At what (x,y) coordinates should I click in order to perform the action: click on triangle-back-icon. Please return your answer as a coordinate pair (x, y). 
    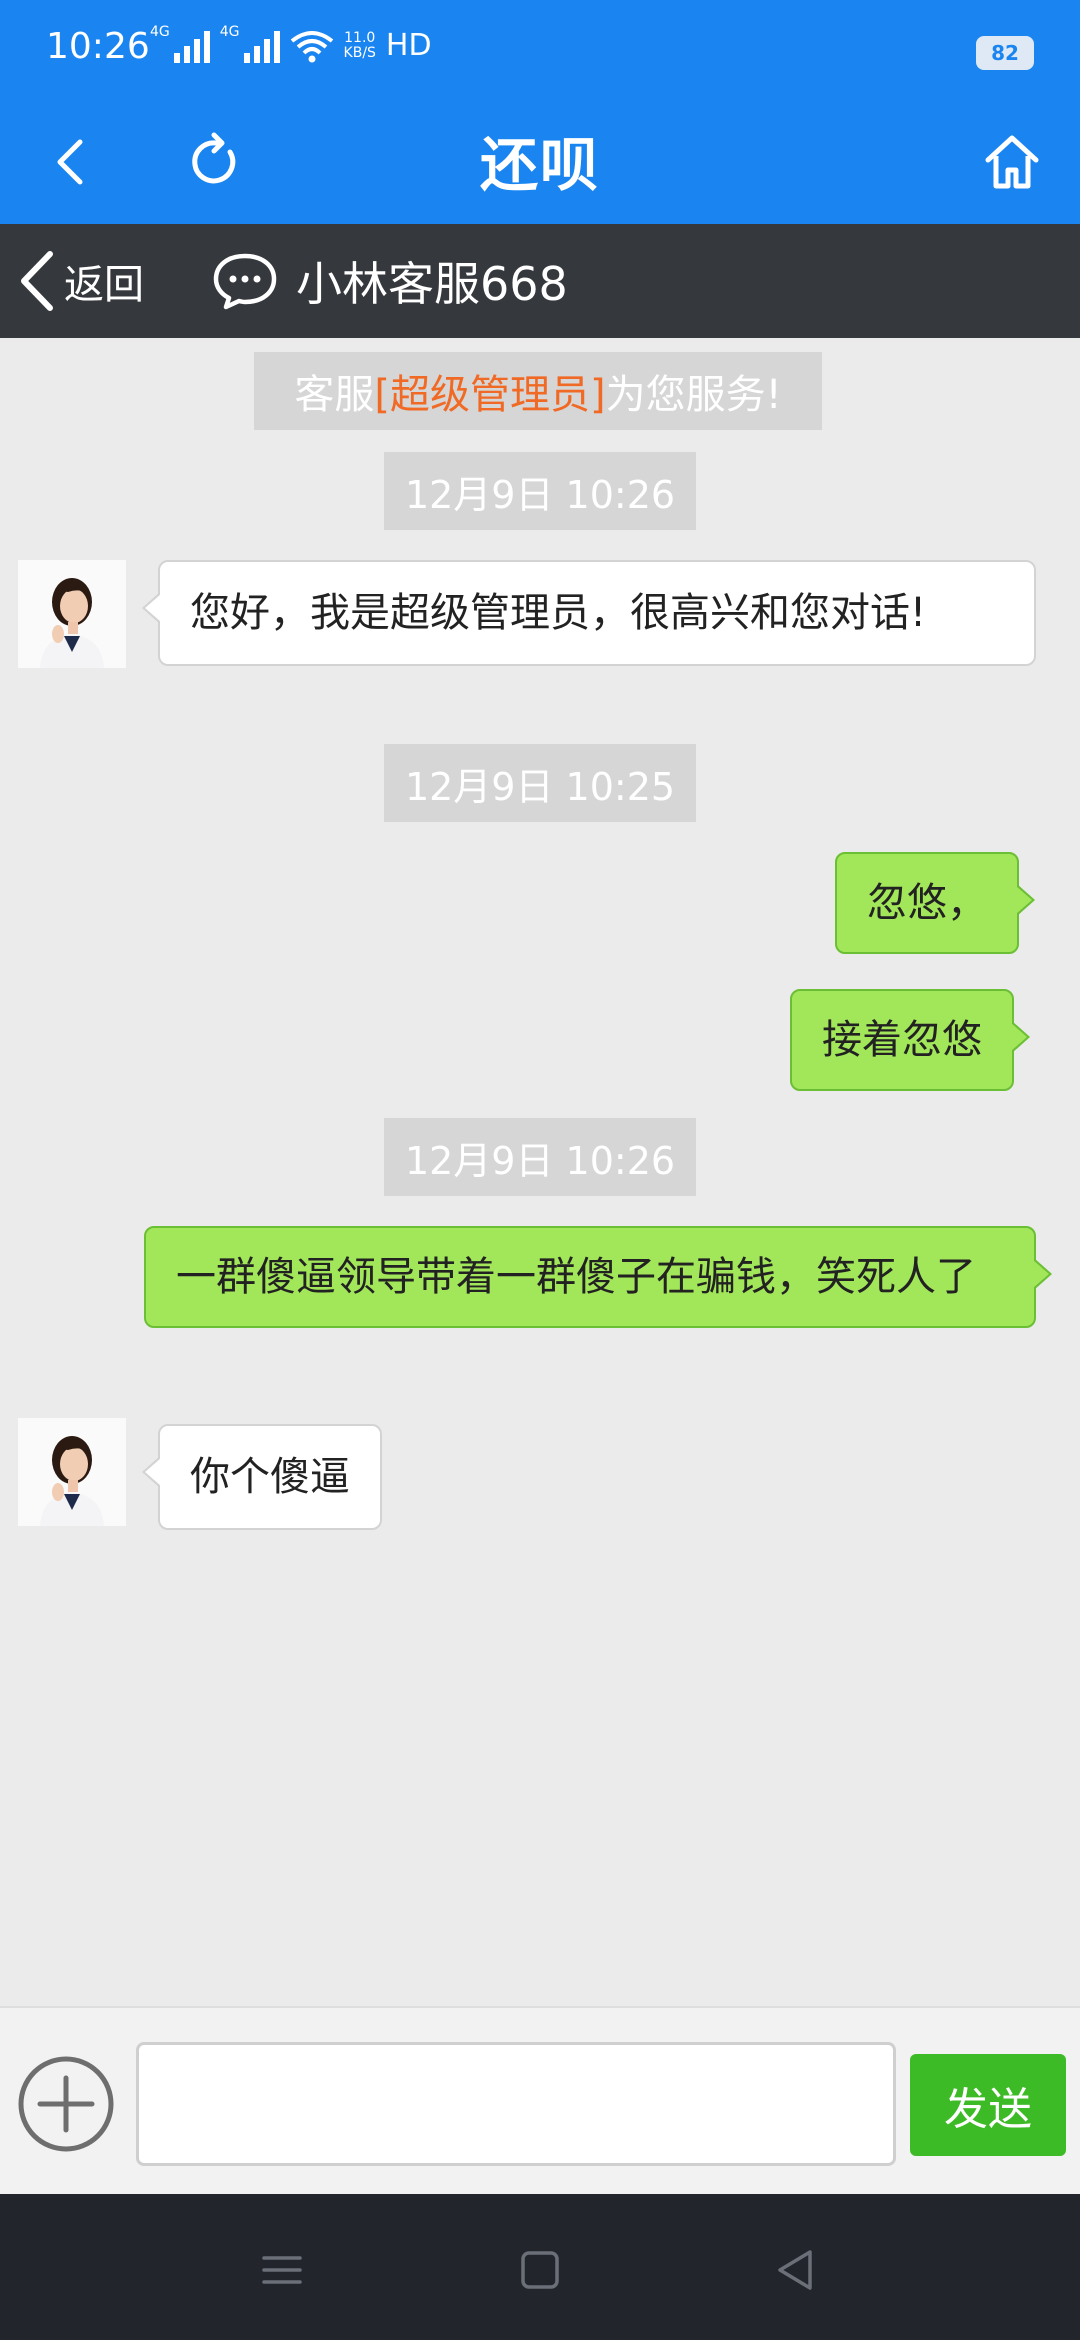
    Looking at the image, I should click on (796, 2270).